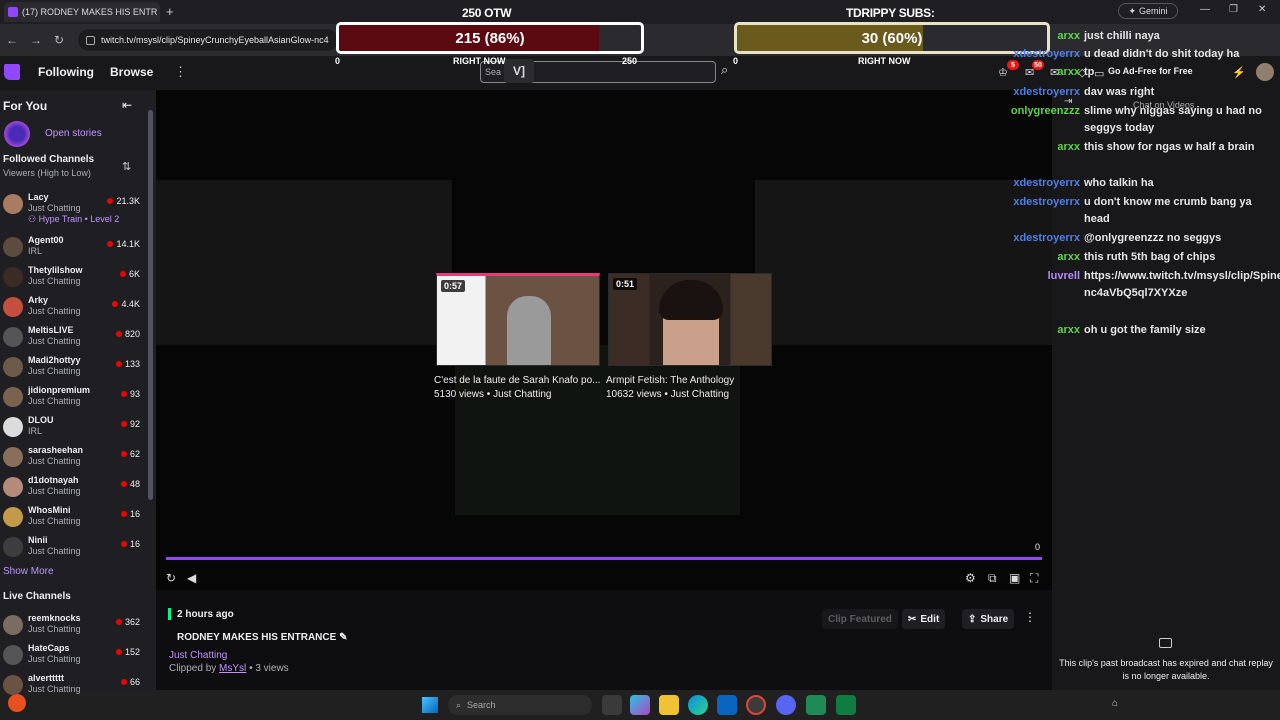 This screenshot has height=720, width=1280. I want to click on sidebar-channel-madi2hottyy: Madi2hottyy Just Chatting 133, so click(75, 368).